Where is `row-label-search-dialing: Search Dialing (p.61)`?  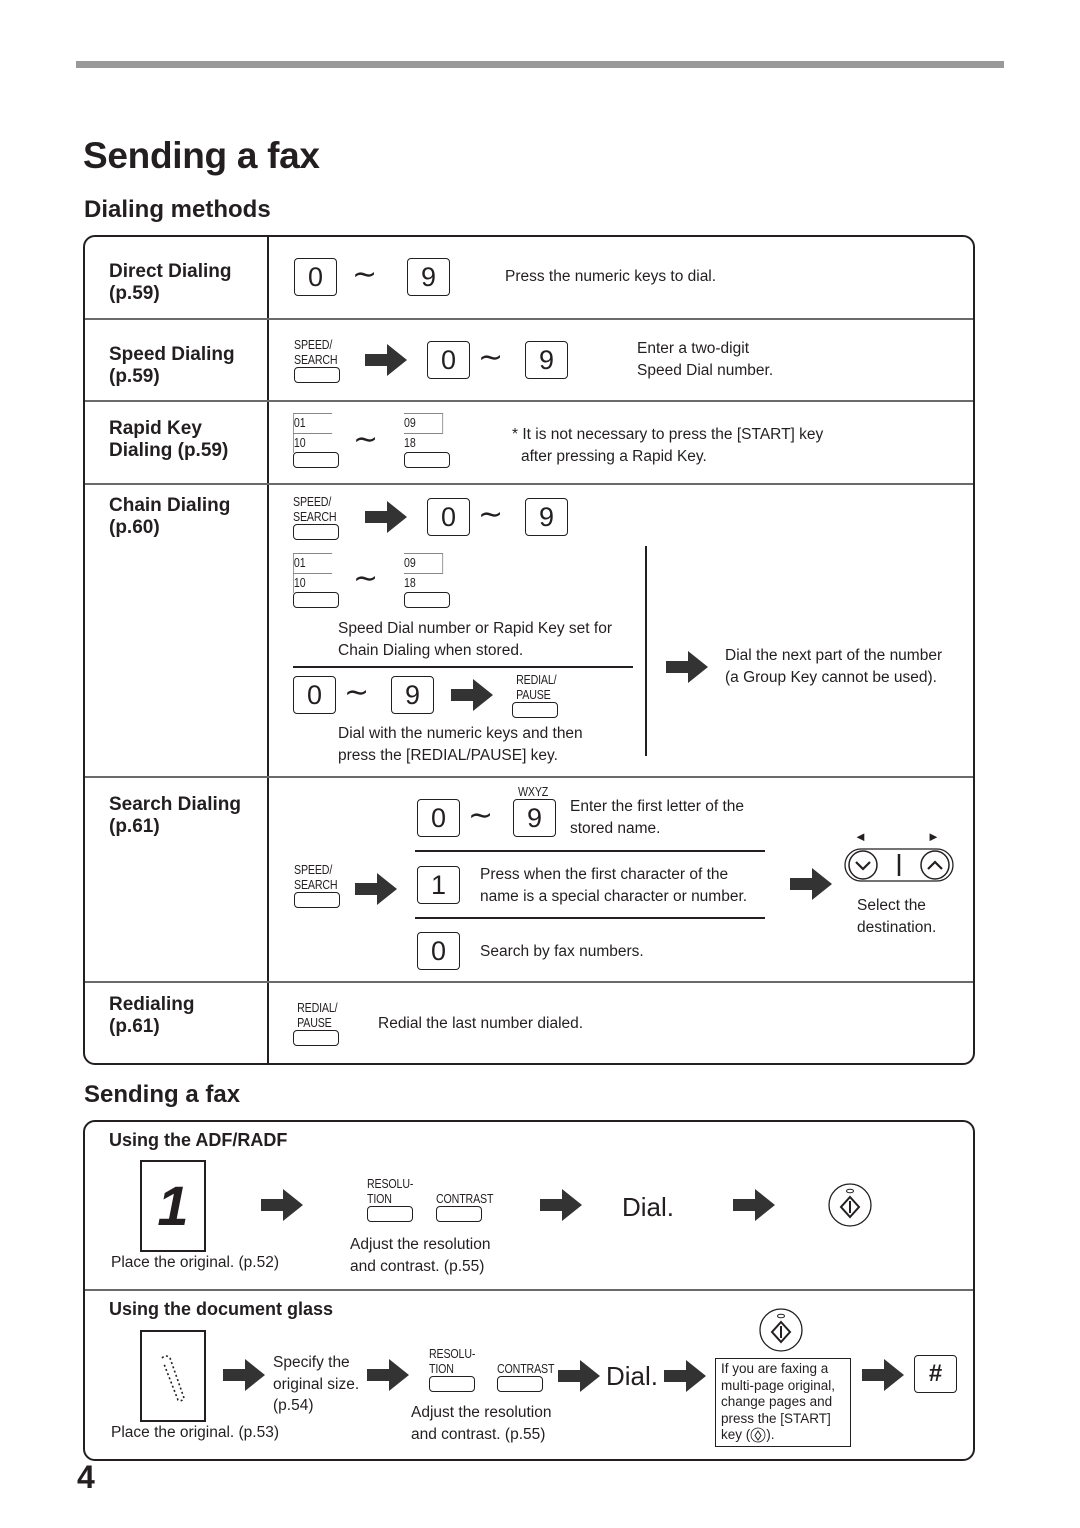 row-label-search-dialing: Search Dialing (p.61) is located at coordinates (175, 816).